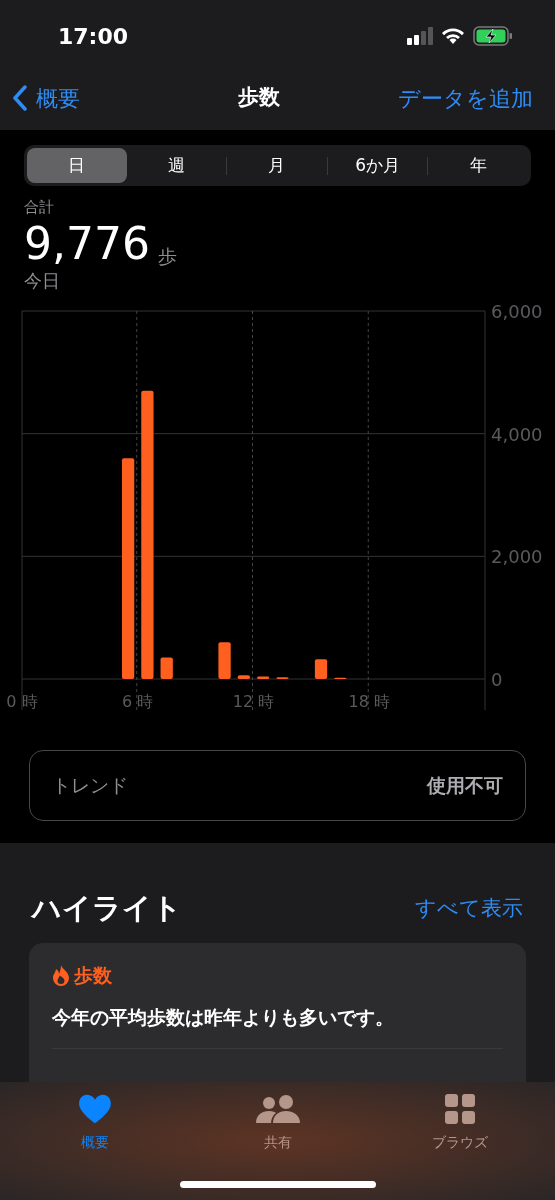 This screenshot has width=555, height=1200. Describe the element at coordinates (377, 165) in the screenshot. I see `segment-tab: 6か月` at that location.